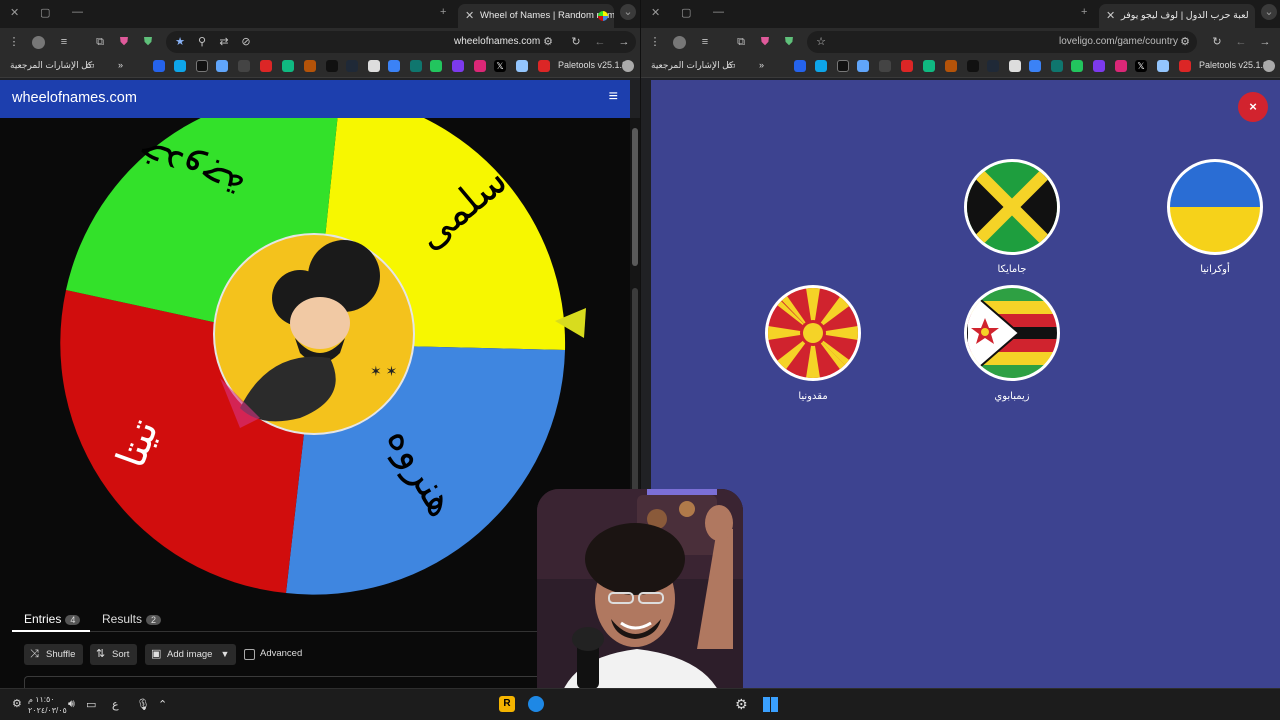 The image size is (1280, 720). Describe the element at coordinates (202, 42) in the screenshot. I see `zoom-icon: ⚲` at that location.